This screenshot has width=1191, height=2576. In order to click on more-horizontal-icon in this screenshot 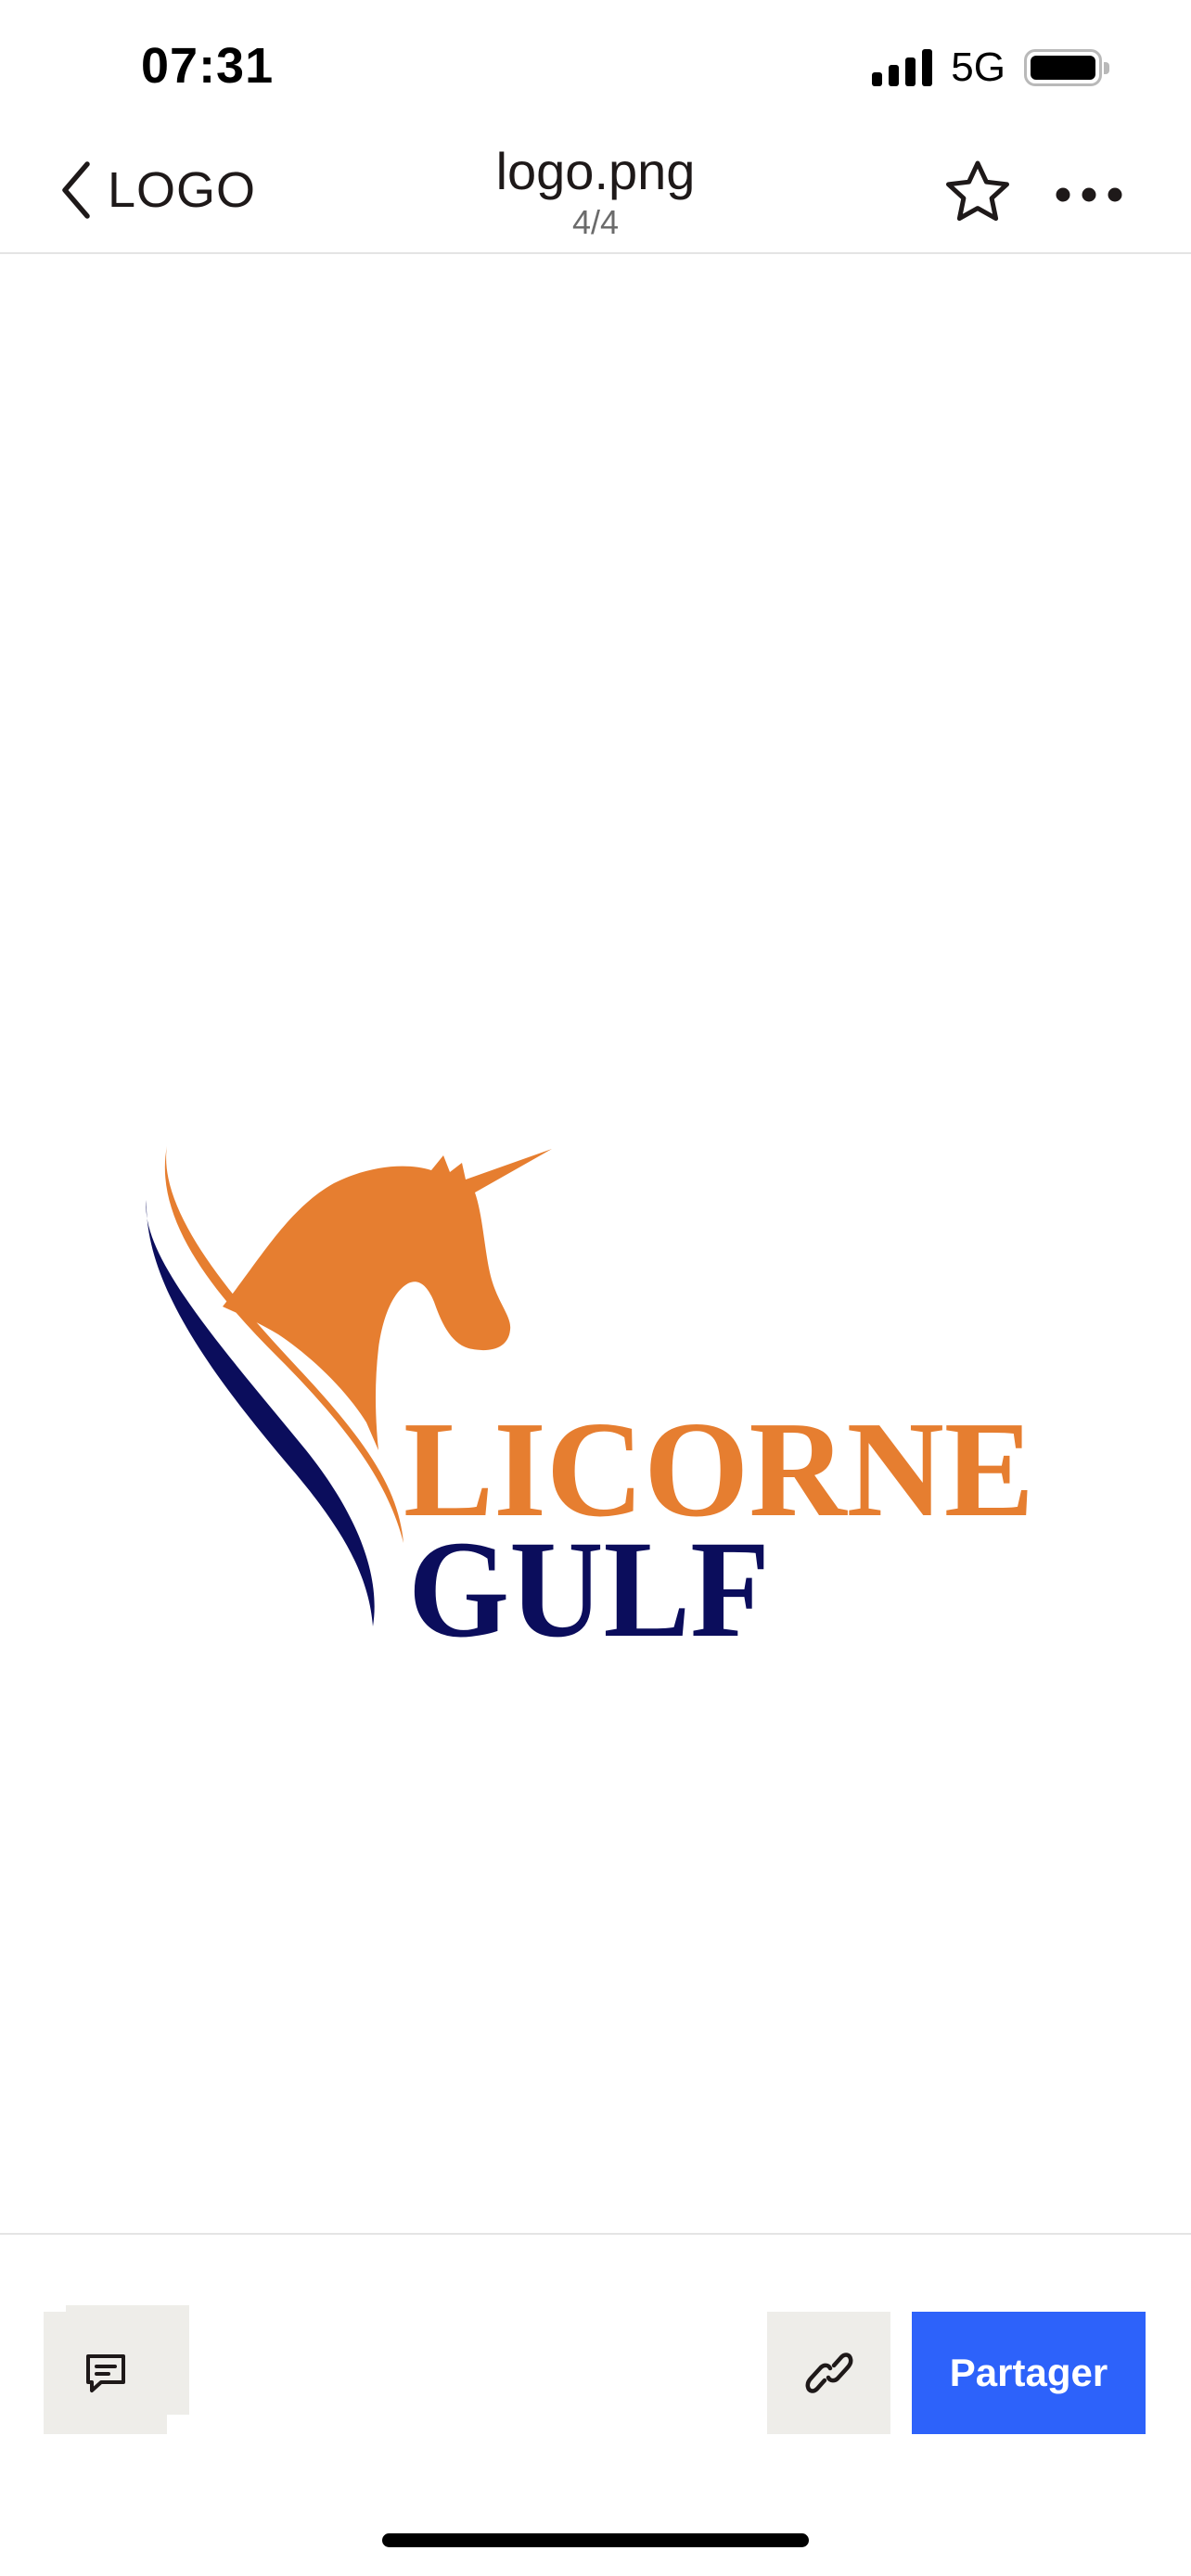, I will do `click(1089, 194)`.